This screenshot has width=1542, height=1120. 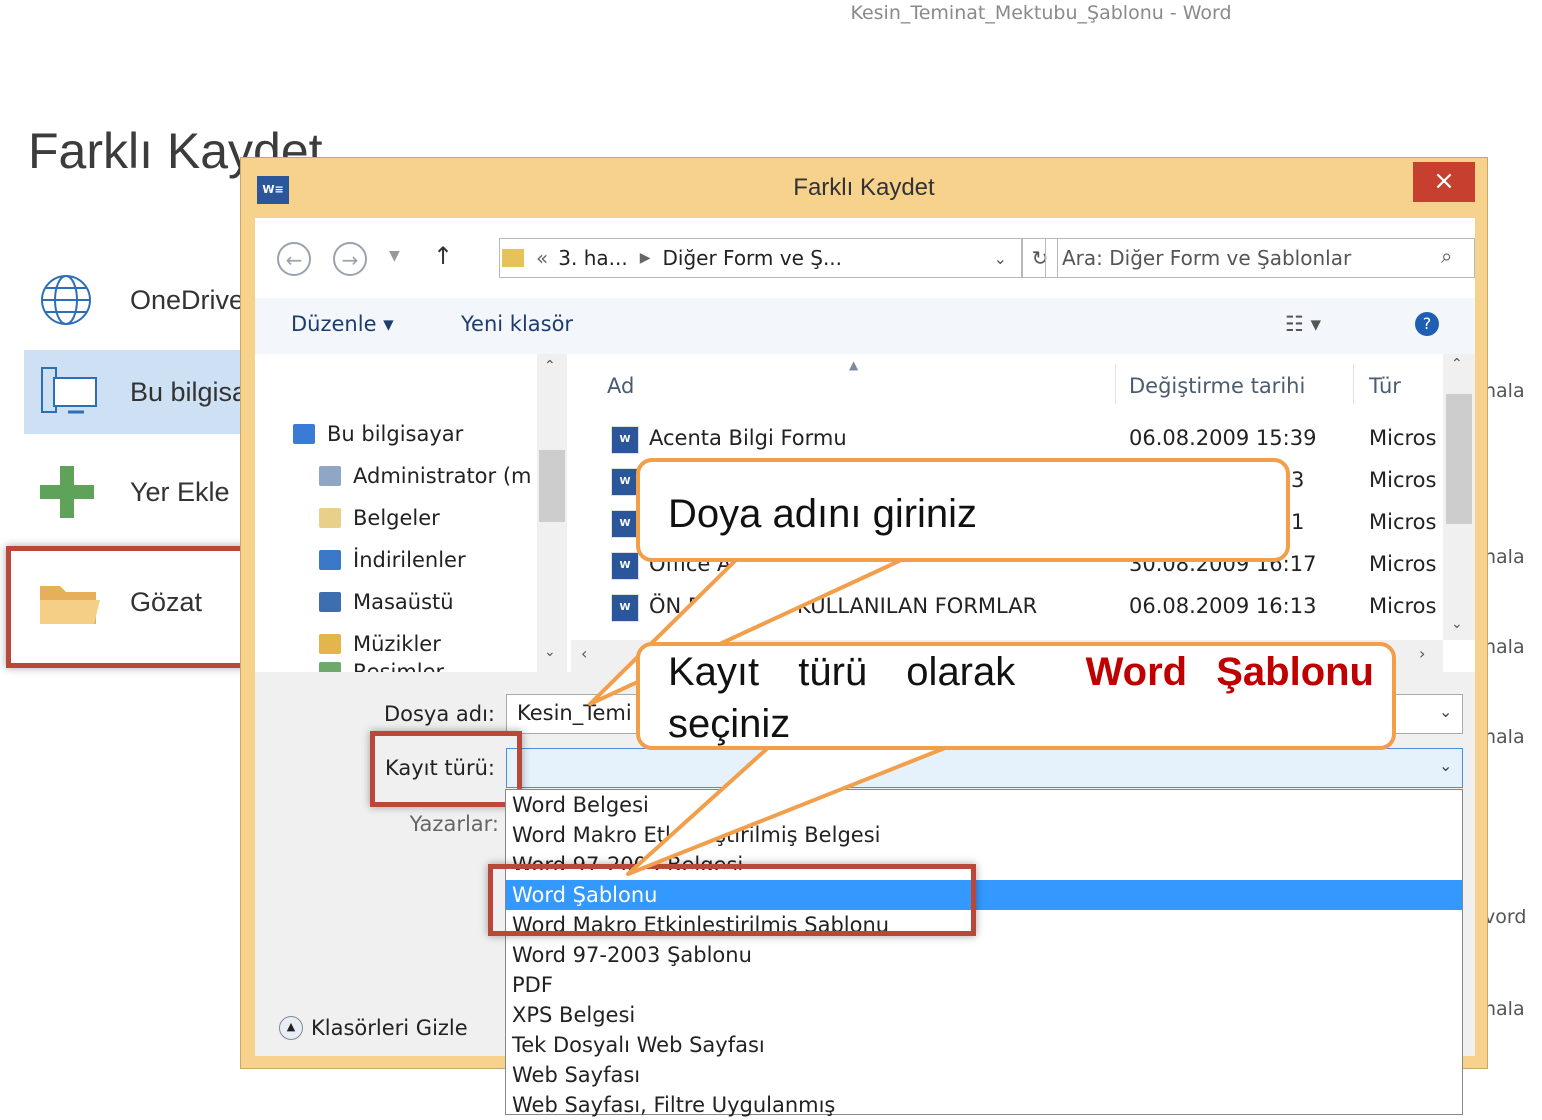 What do you see at coordinates (854, 365) in the screenshot?
I see `sort-ascending-icon: ▲` at bounding box center [854, 365].